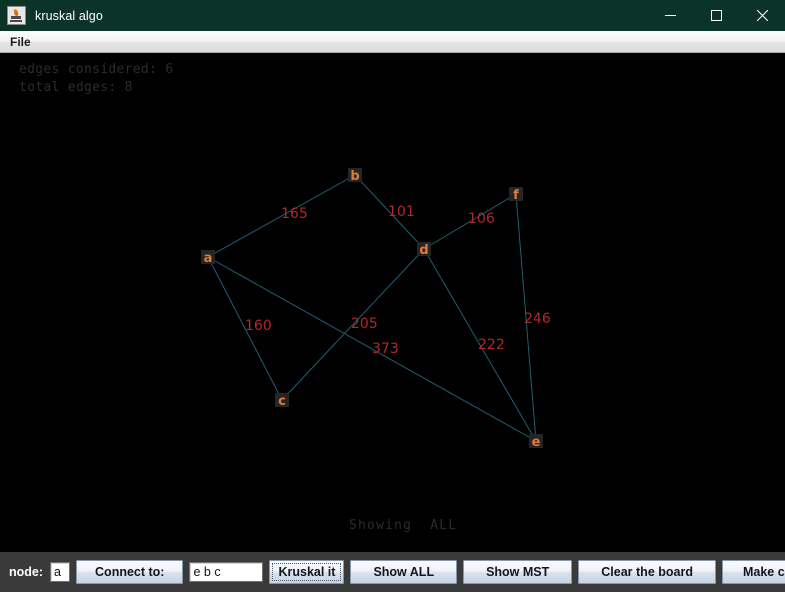 The width and height of the screenshot is (785, 592). What do you see at coordinates (537, 319) in the screenshot?
I see `edge-weight-label: 246` at bounding box center [537, 319].